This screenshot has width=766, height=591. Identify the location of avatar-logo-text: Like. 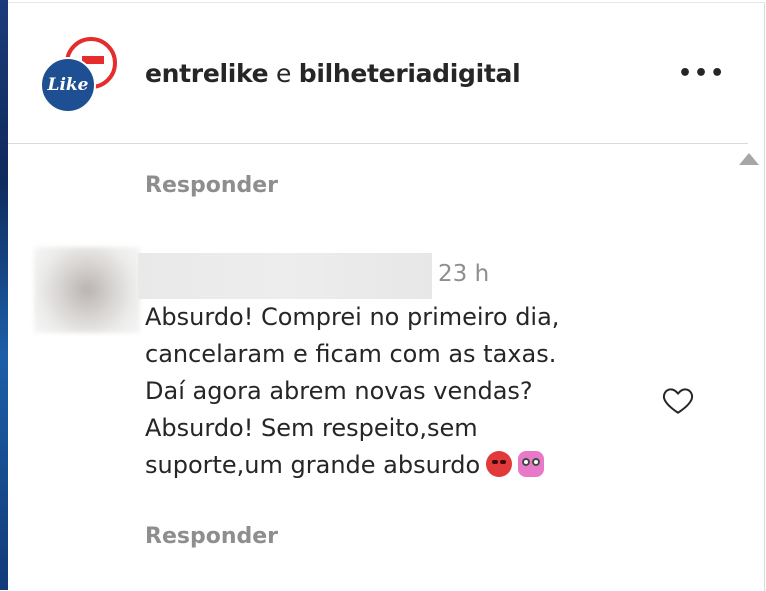
(68, 85).